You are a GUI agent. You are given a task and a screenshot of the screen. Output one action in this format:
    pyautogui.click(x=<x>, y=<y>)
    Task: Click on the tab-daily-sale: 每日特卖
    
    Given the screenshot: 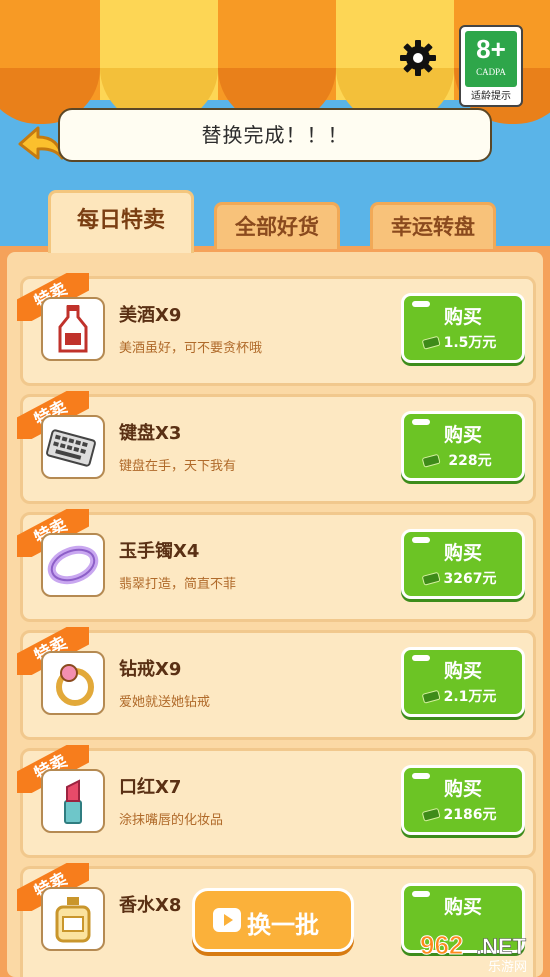 What is the action you would take?
    pyautogui.click(x=121, y=221)
    